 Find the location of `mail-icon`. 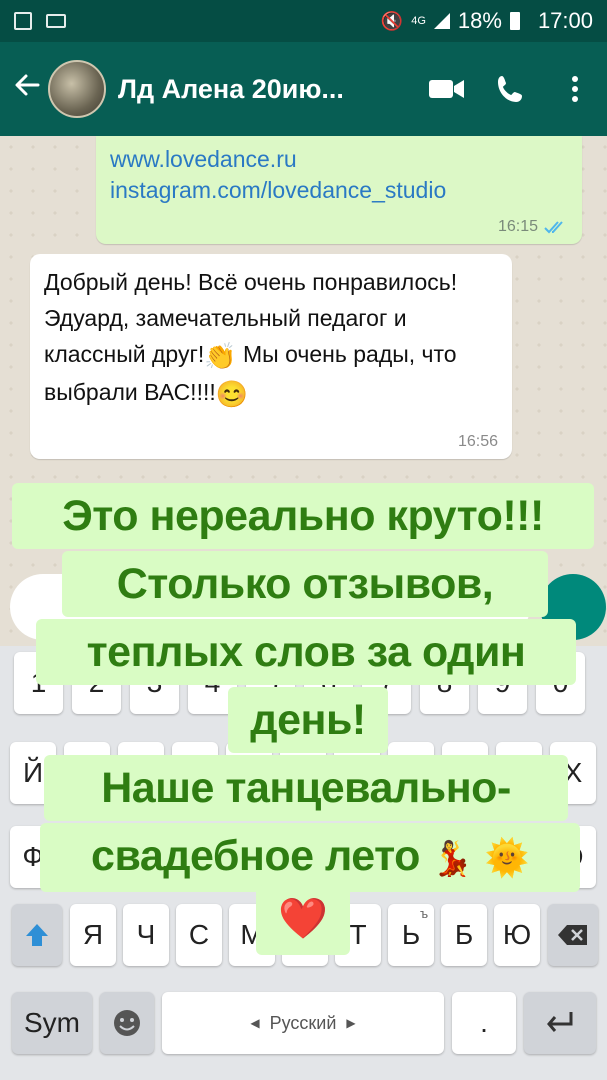

mail-icon is located at coordinates (56, 21).